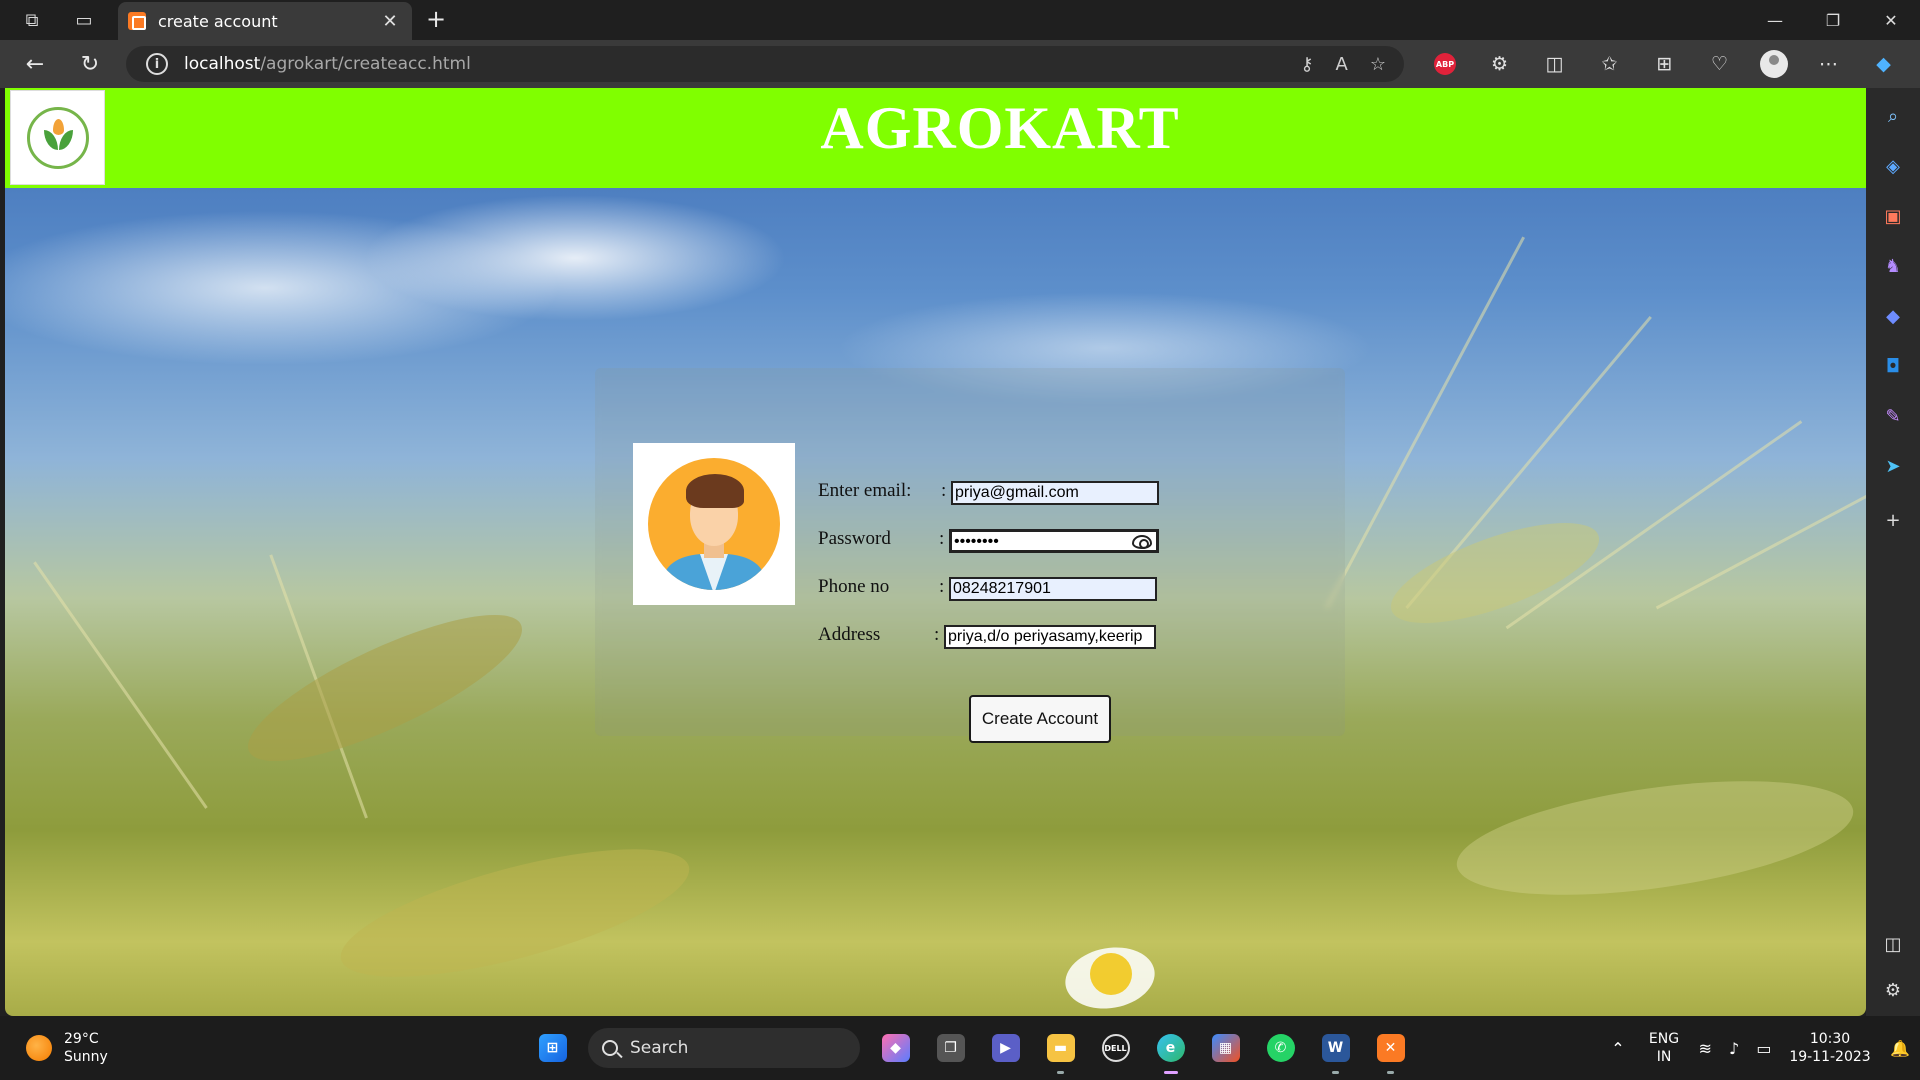  What do you see at coordinates (1774, 64) in the screenshot?
I see `profile-icon` at bounding box center [1774, 64].